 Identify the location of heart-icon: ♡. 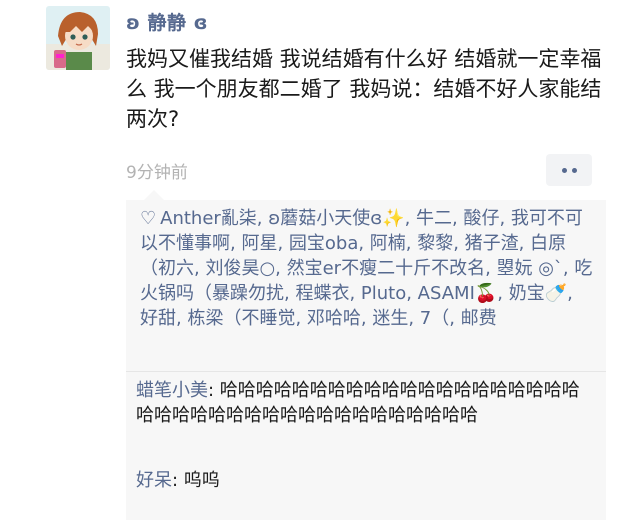
(148, 218).